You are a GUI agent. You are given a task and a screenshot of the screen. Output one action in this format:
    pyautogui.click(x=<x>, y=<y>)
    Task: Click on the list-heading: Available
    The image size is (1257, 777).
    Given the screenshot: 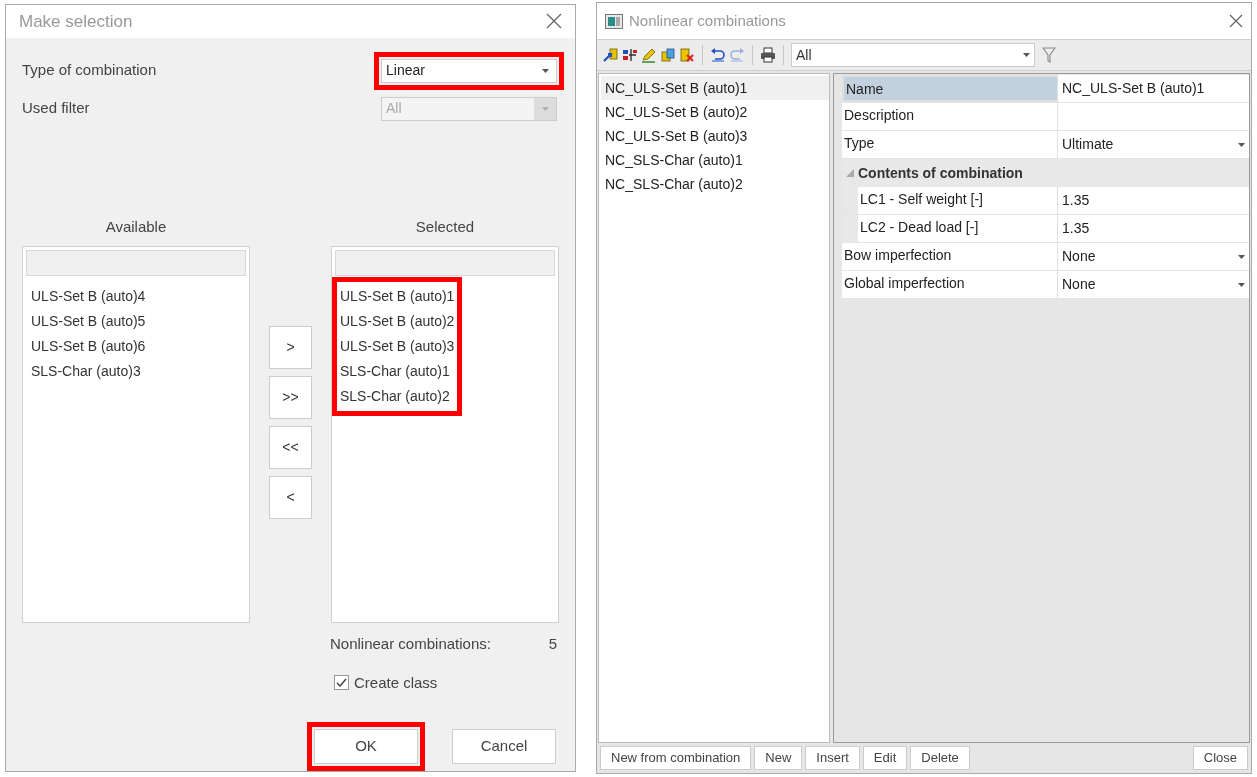 What is the action you would take?
    pyautogui.click(x=136, y=226)
    